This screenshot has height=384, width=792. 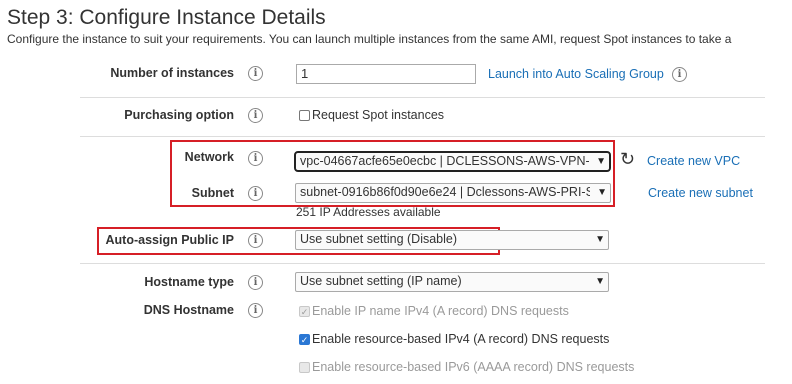 What do you see at coordinates (304, 367) in the screenshot?
I see `enable-resource-ipv6-checkbox` at bounding box center [304, 367].